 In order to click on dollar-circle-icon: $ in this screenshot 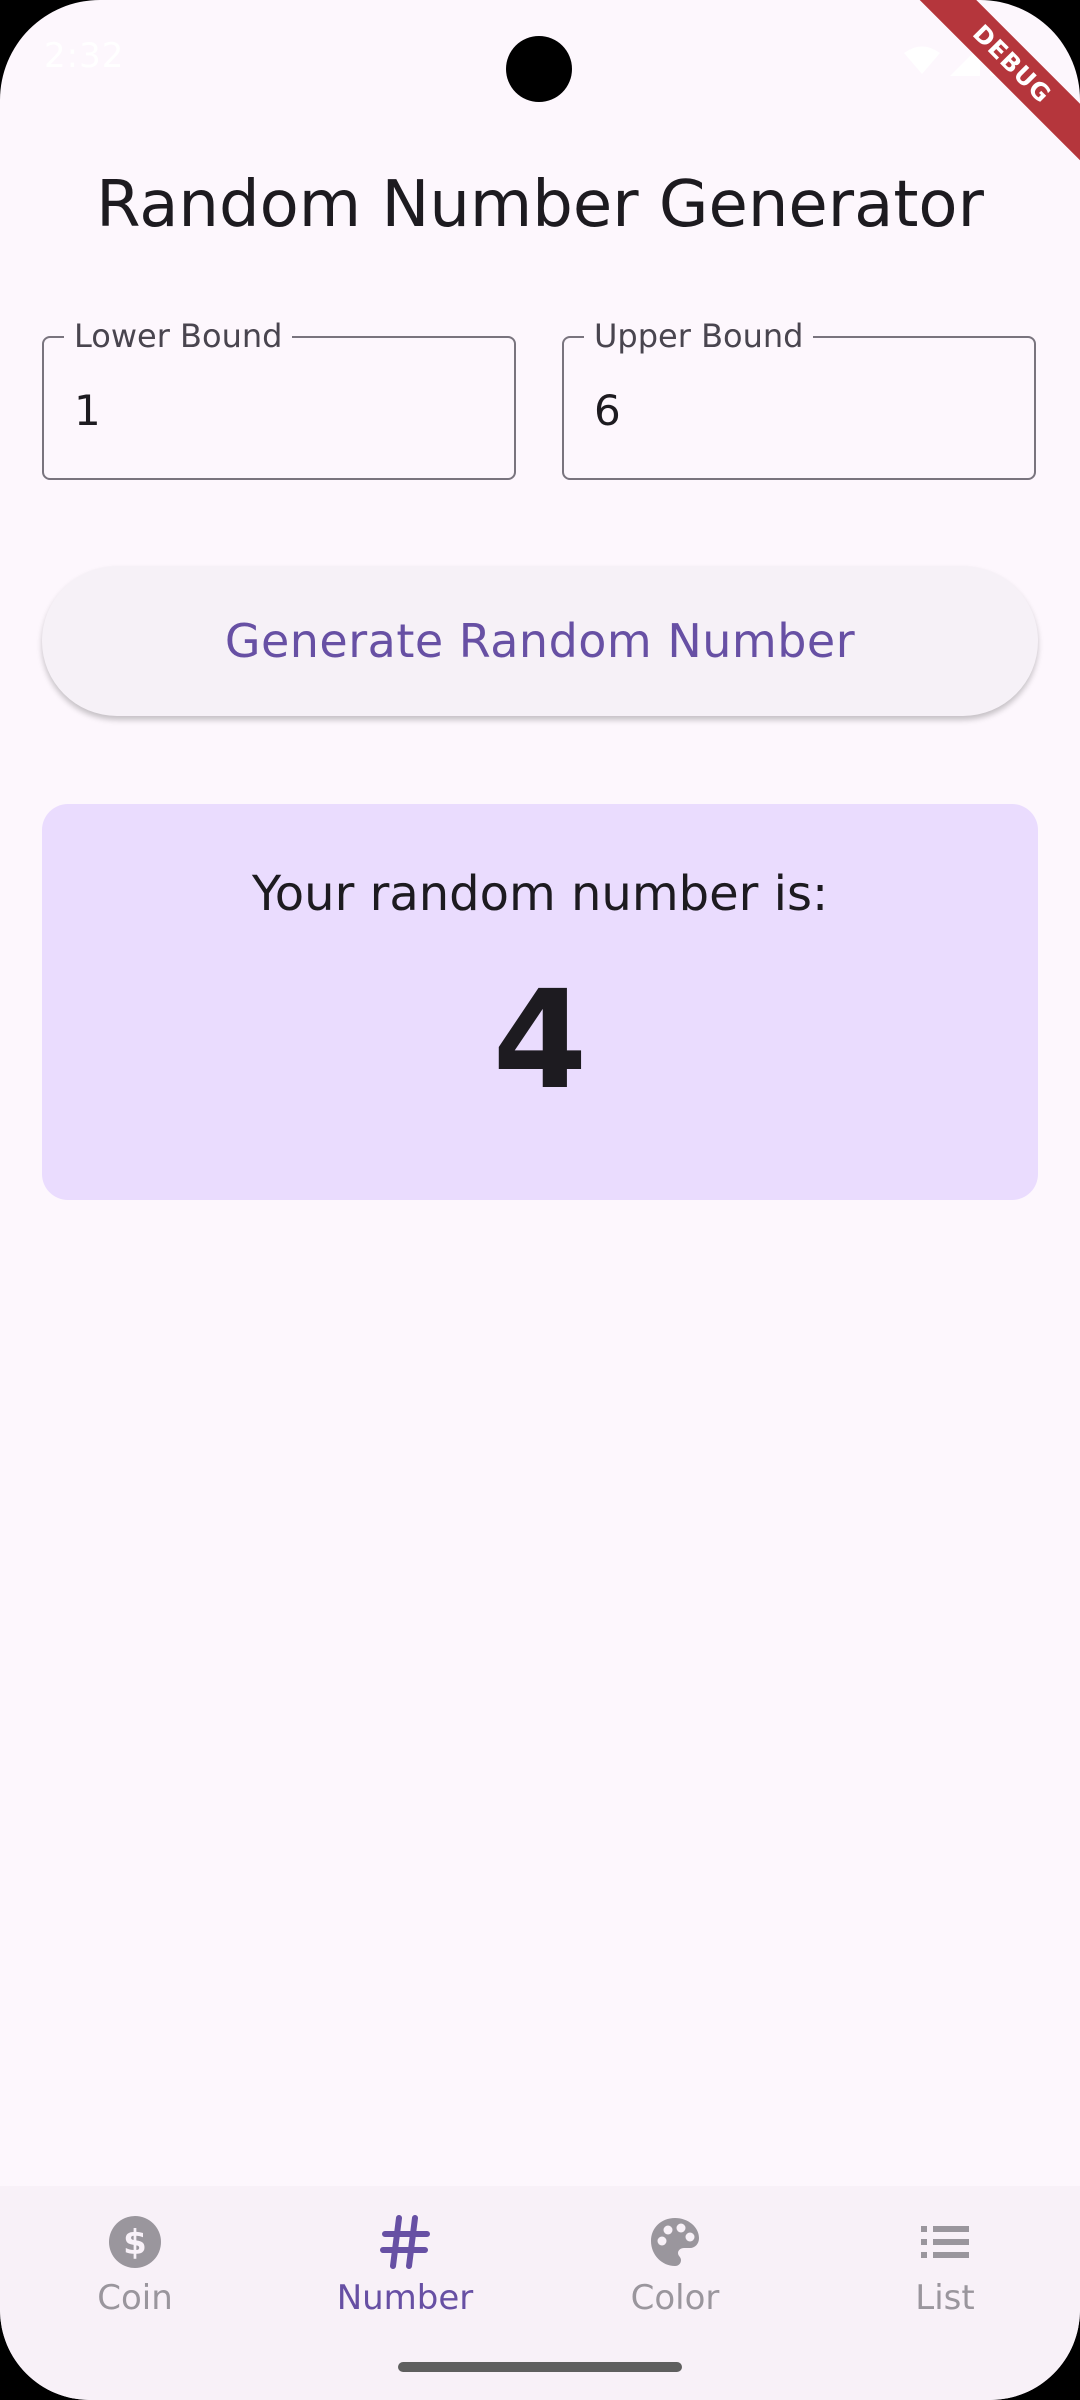, I will do `click(135, 2242)`.